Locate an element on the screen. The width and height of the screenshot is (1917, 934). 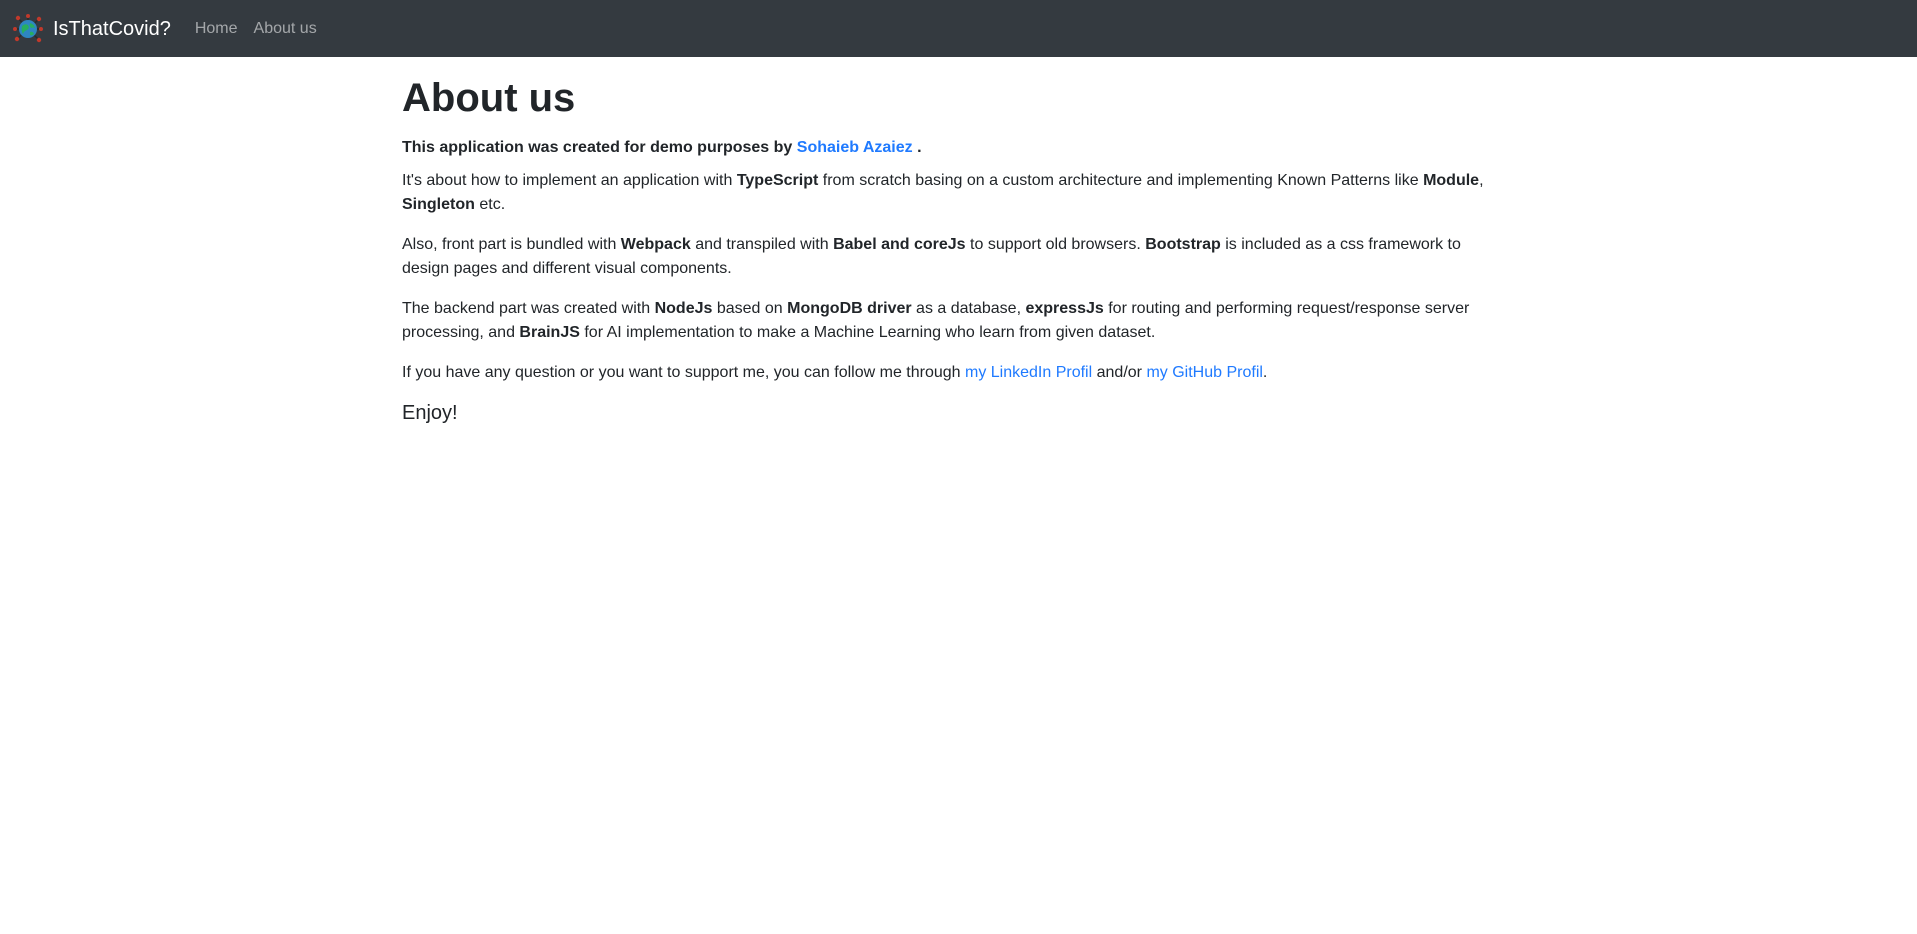
nav-link-home: Home is located at coordinates (216, 29).